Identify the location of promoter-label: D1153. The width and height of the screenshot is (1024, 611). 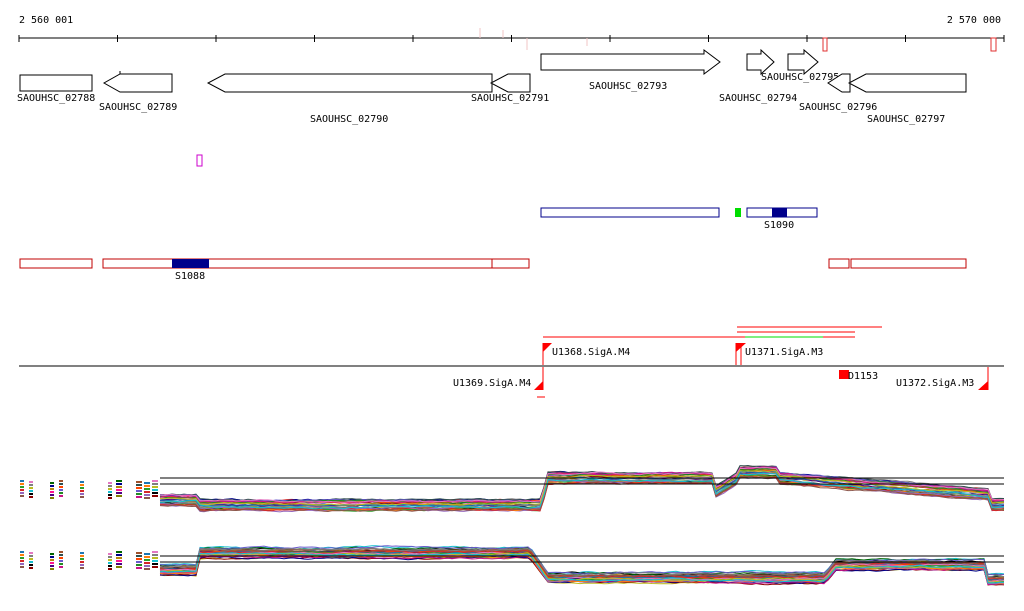
(863, 376).